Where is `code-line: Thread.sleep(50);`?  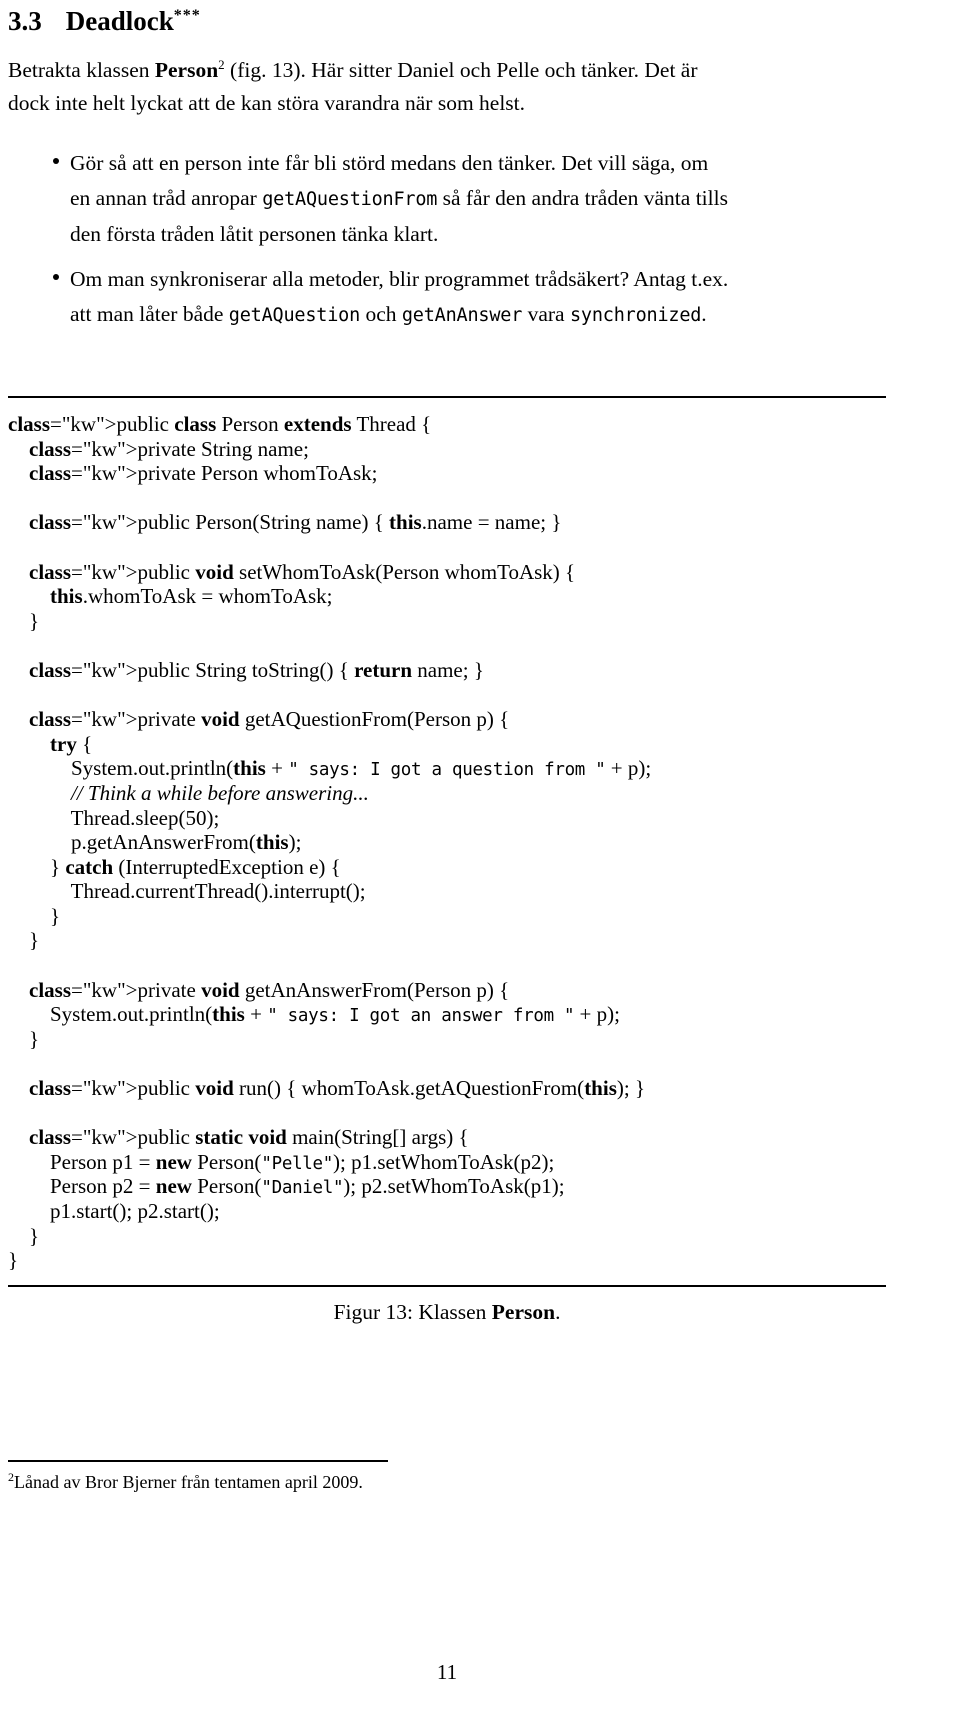 code-line: Thread.sleep(50); is located at coordinates (114, 817).